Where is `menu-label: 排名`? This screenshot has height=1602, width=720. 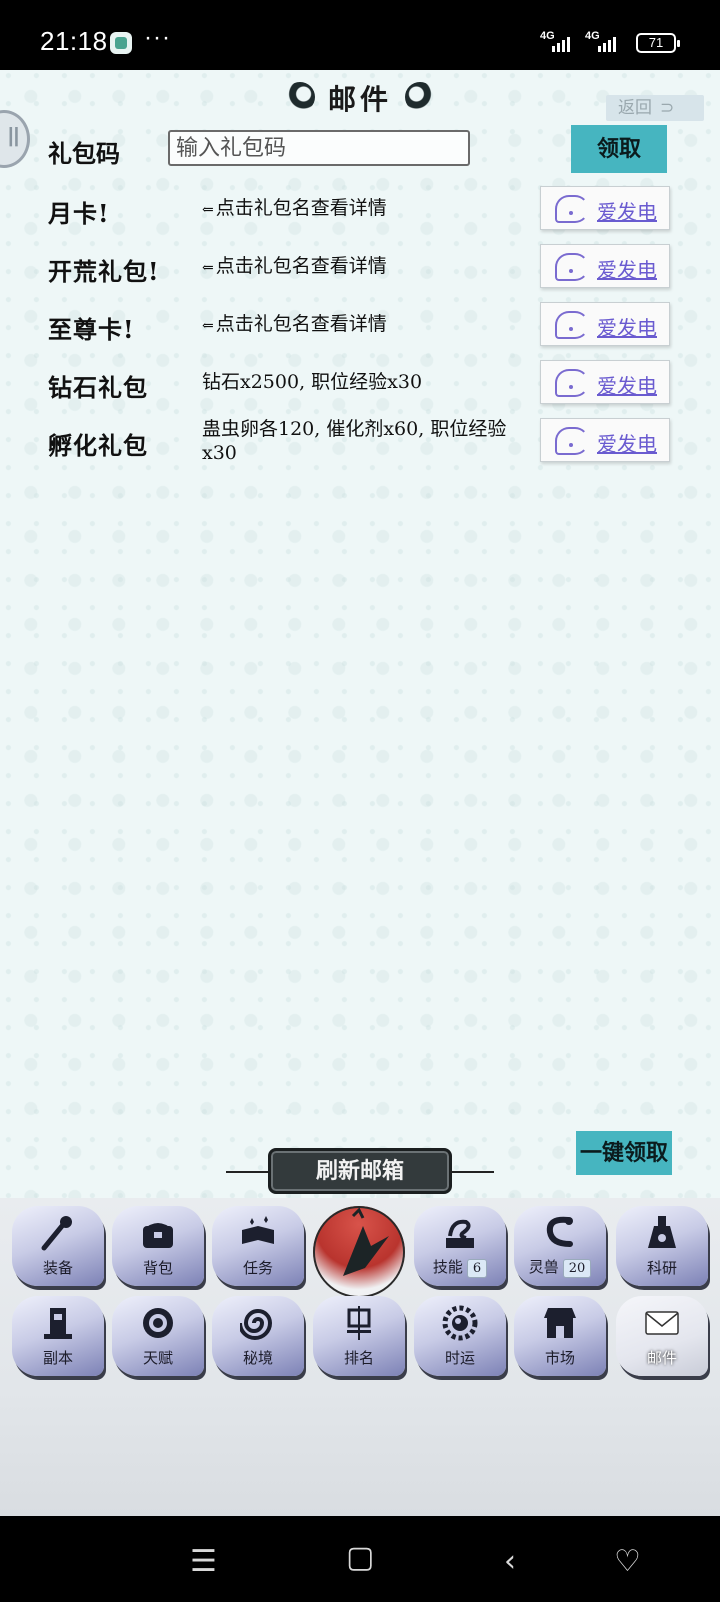 menu-label: 排名 is located at coordinates (358, 1358).